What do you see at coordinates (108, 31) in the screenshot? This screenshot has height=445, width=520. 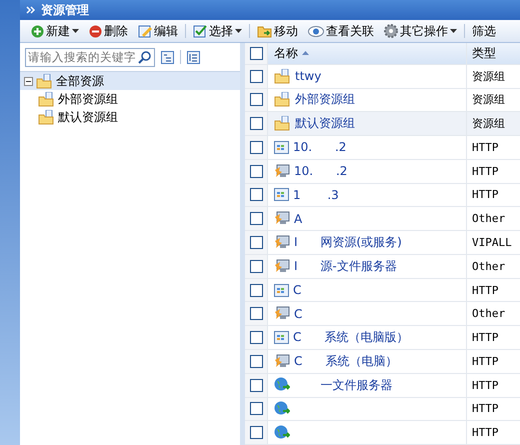 I see `toolbar-button: 删除` at bounding box center [108, 31].